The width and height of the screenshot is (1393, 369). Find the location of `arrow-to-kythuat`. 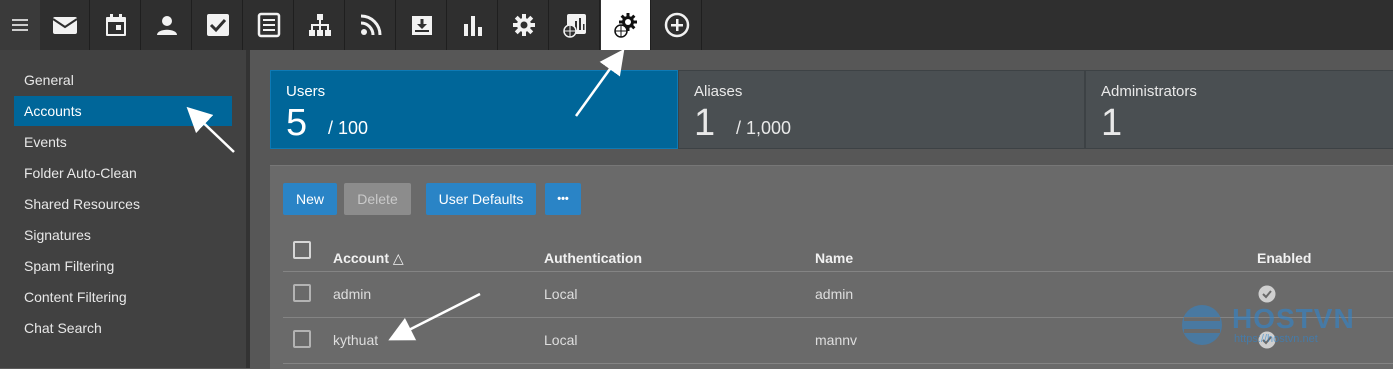

arrow-to-kythuat is located at coordinates (434, 316).